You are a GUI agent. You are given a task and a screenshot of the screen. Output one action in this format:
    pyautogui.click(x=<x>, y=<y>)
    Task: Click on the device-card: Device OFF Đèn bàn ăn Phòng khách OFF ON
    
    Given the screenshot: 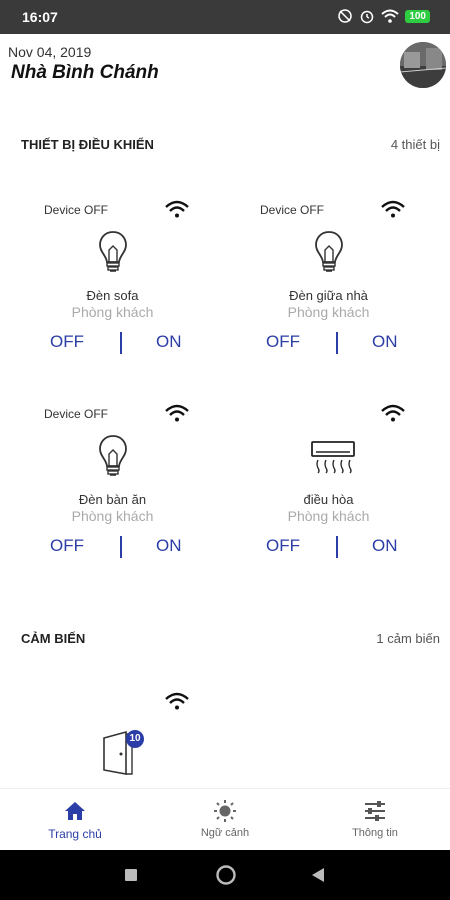 What is the action you would take?
    pyautogui.click(x=112, y=476)
    